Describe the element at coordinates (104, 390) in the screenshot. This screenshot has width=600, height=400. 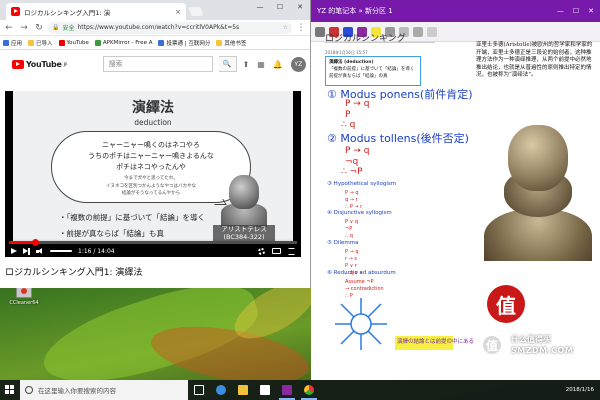
I see `taskbar-search-input: 在这里输入你要搜索的内容` at that location.